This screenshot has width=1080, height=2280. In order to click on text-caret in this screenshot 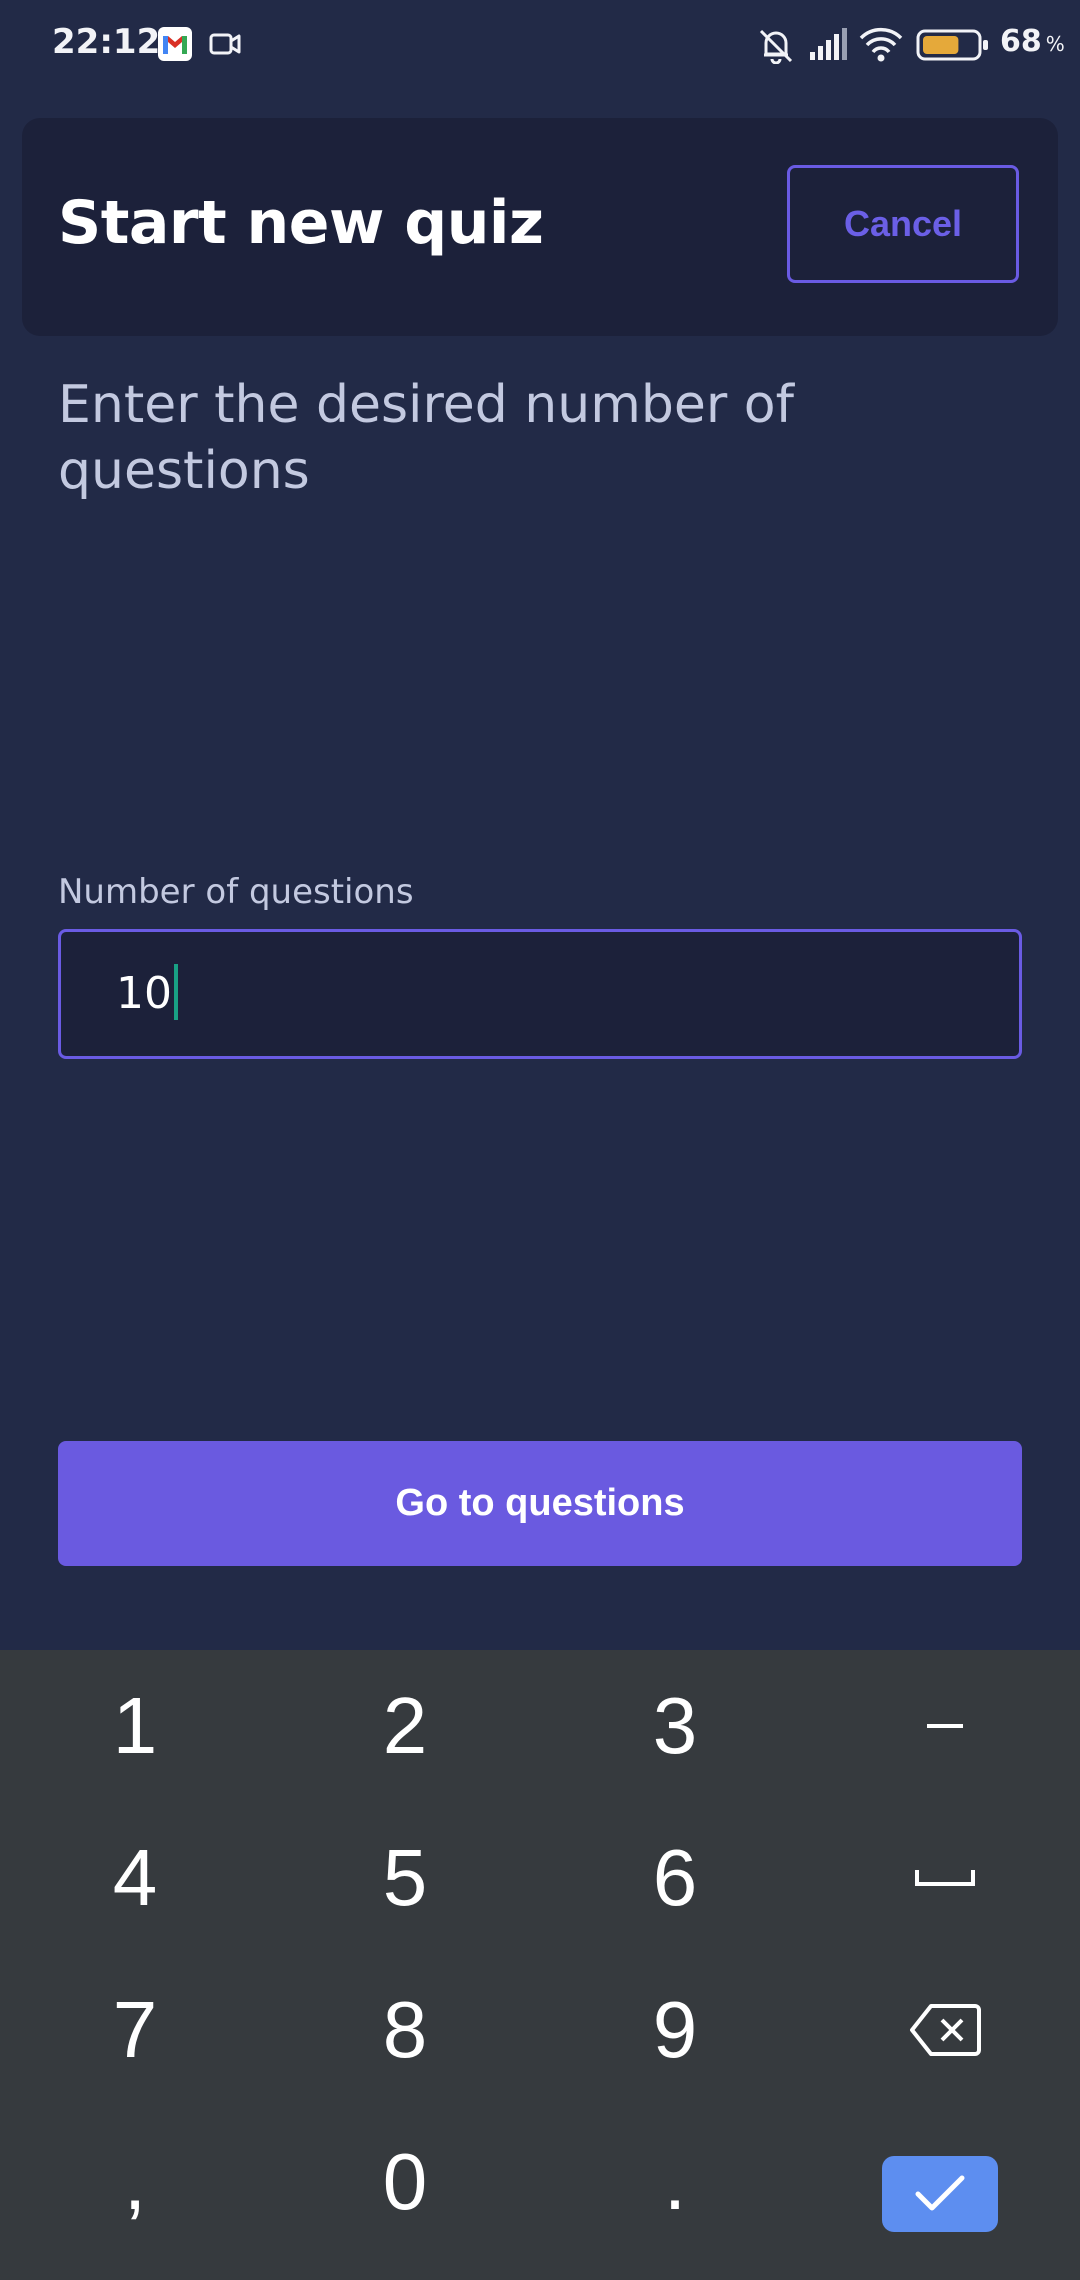, I will do `click(176, 992)`.